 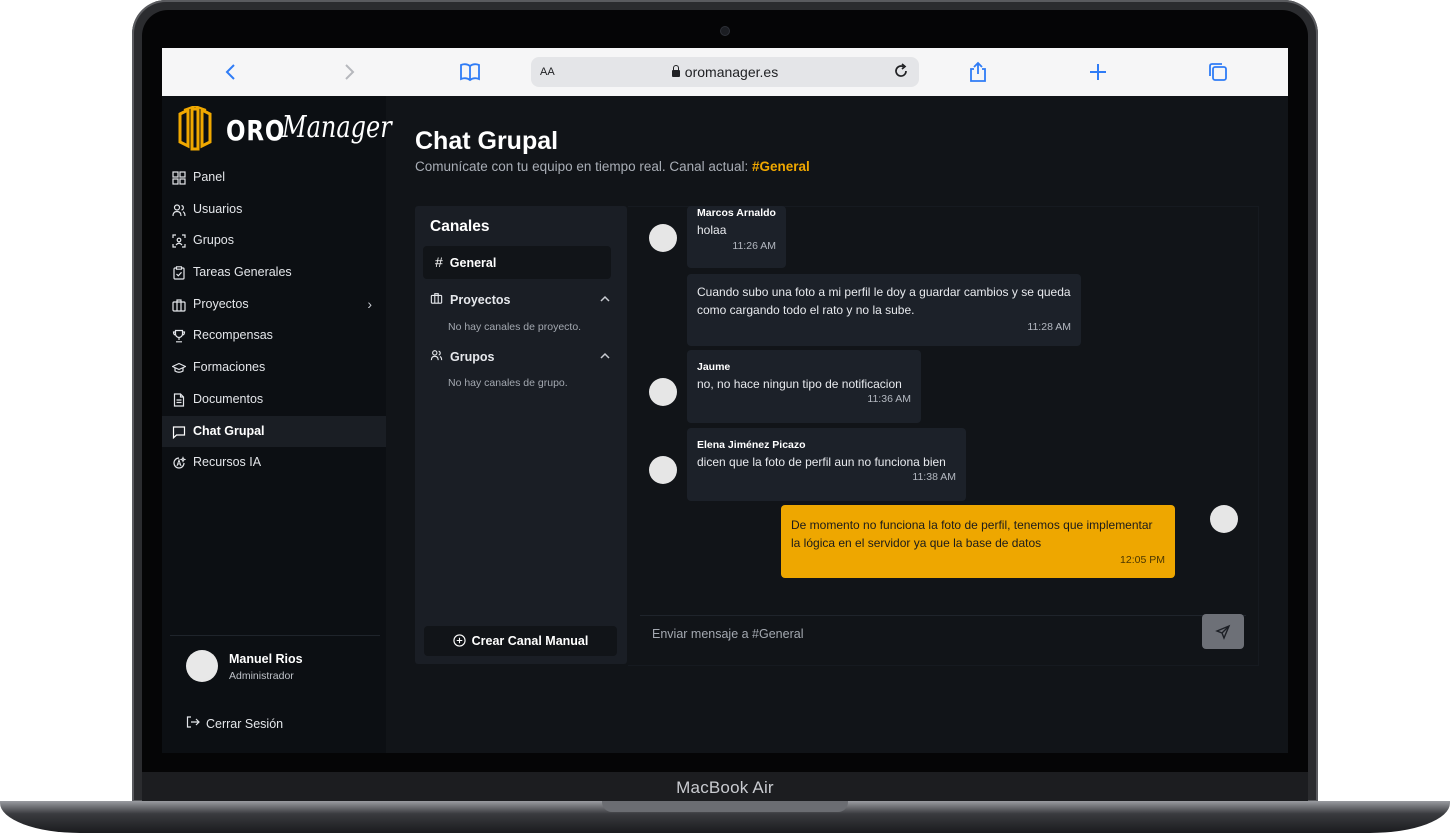 I want to click on send-button, so click(x=1223, y=631).